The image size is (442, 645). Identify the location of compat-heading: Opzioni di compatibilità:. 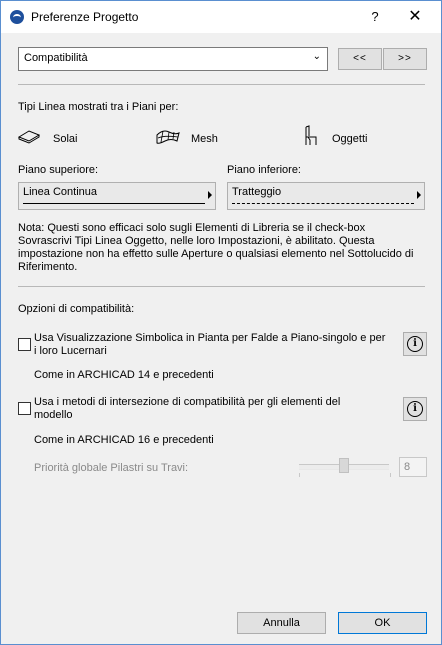
(76, 309).